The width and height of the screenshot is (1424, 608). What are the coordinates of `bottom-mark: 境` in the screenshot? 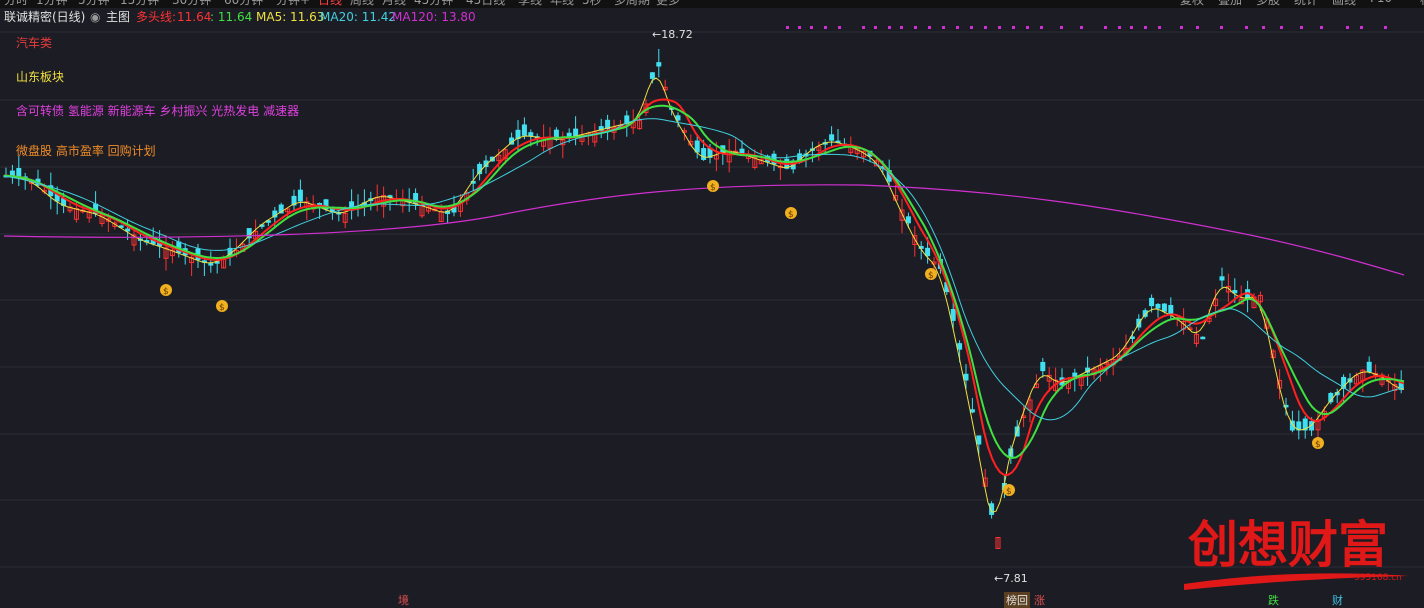 It's located at (403, 600).